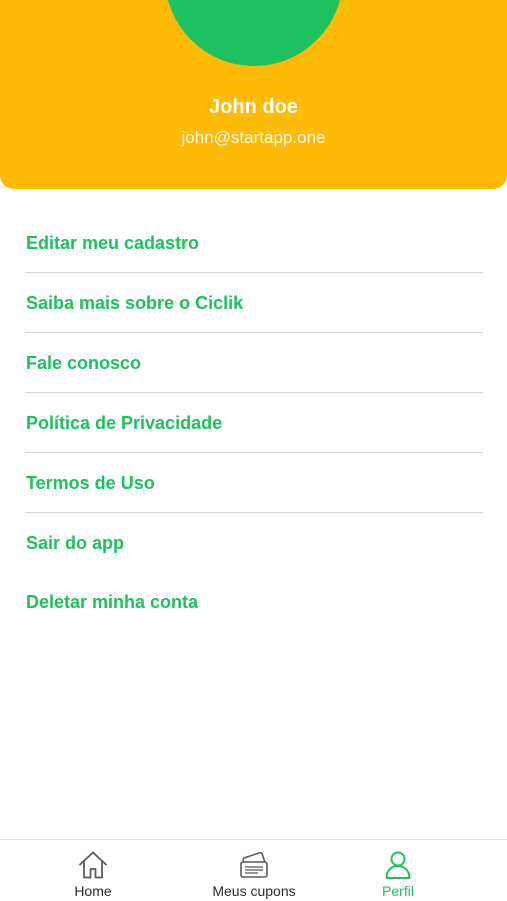 This screenshot has height=901, width=507. I want to click on user-email: john@startapp.one, so click(253, 137).